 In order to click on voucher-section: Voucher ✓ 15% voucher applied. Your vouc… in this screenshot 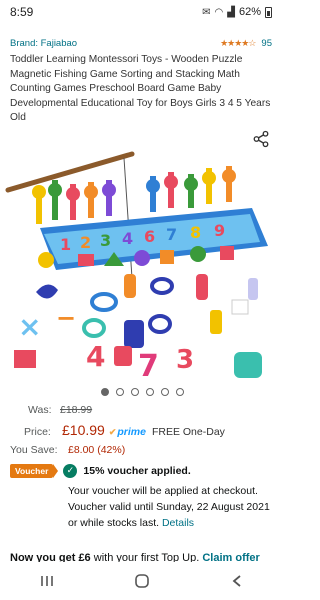, I will do `click(142, 496)`.